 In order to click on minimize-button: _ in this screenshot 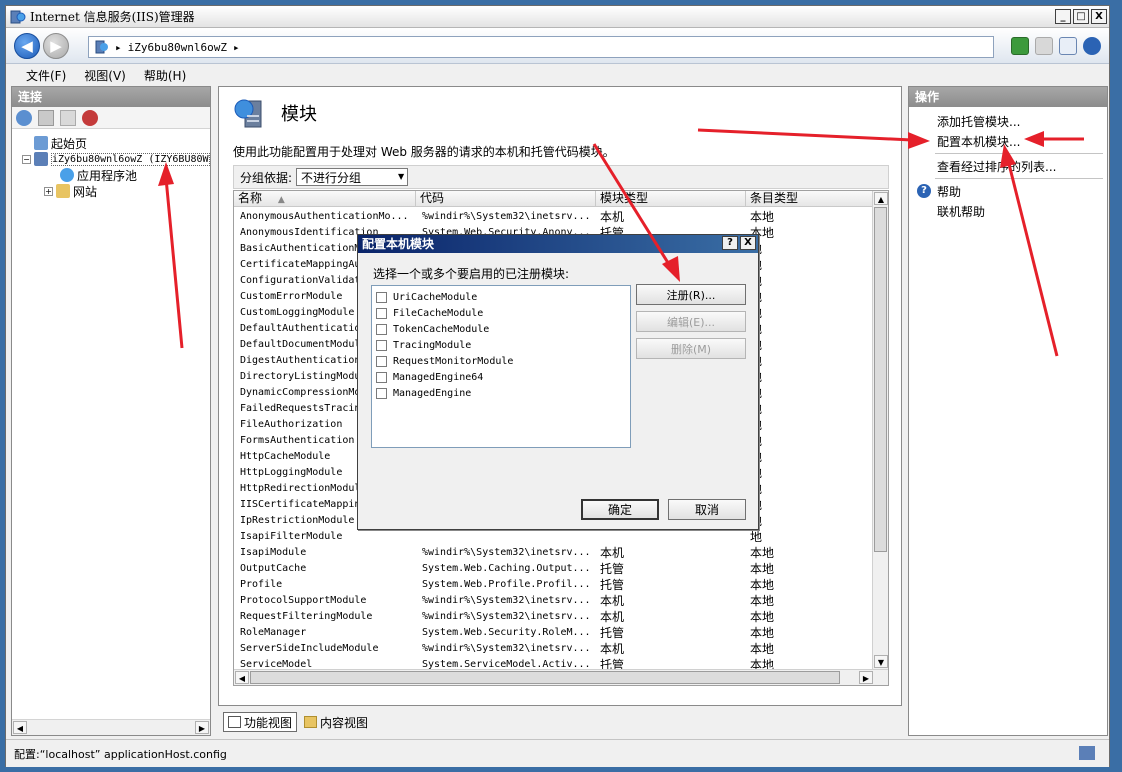, I will do `click(1063, 16)`.